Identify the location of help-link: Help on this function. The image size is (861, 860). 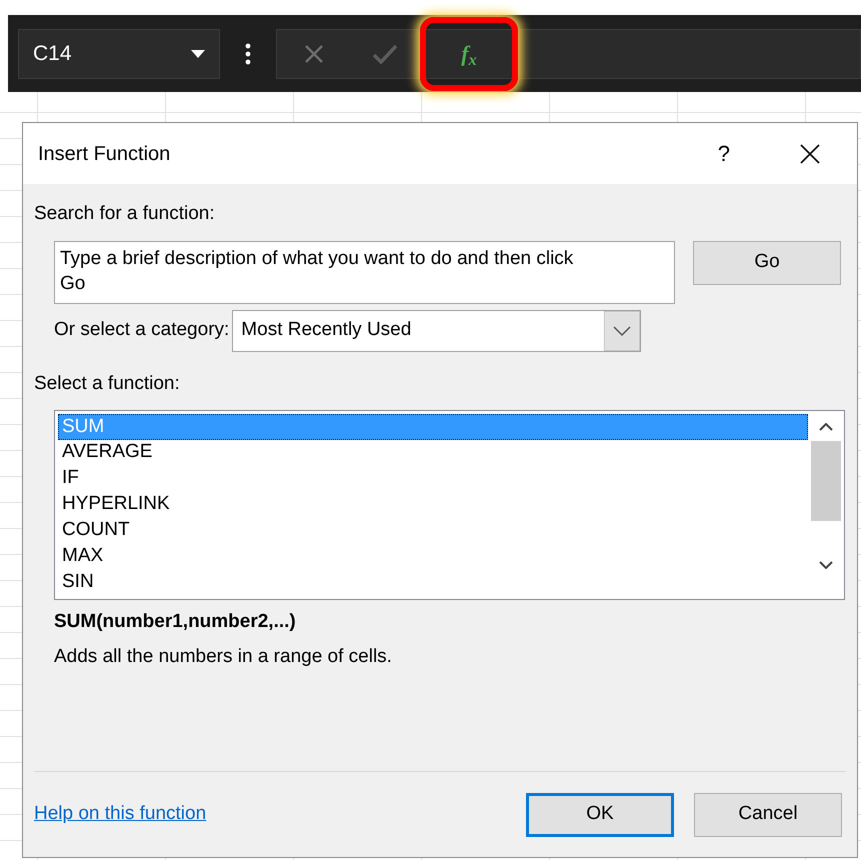
(280, 814).